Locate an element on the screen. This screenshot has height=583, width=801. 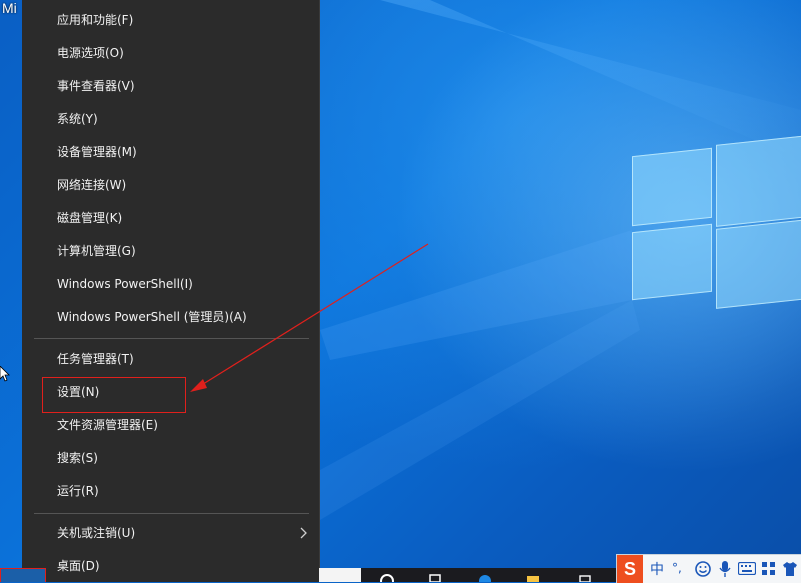
cortana-icon is located at coordinates (387, 577).